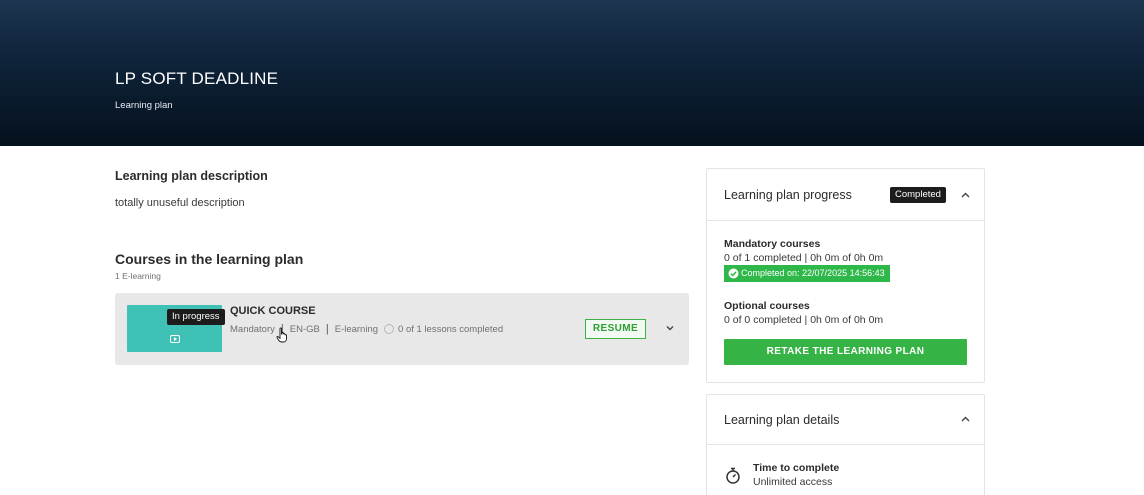 The width and height of the screenshot is (1144, 495). What do you see at coordinates (845, 420) in the screenshot?
I see `details-panel-header: Learning plan details` at bounding box center [845, 420].